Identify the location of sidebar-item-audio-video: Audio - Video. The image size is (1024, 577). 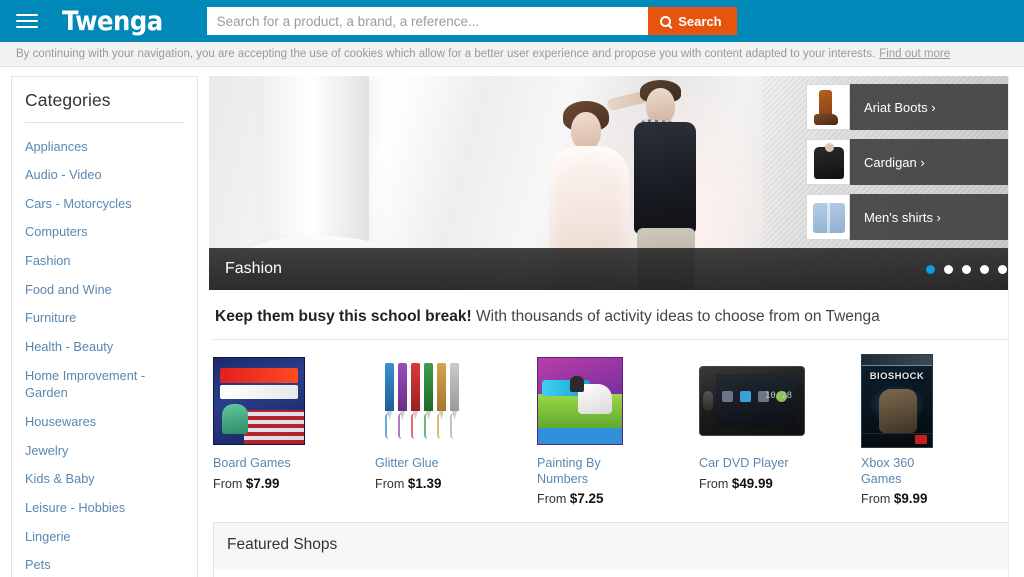
(104, 175).